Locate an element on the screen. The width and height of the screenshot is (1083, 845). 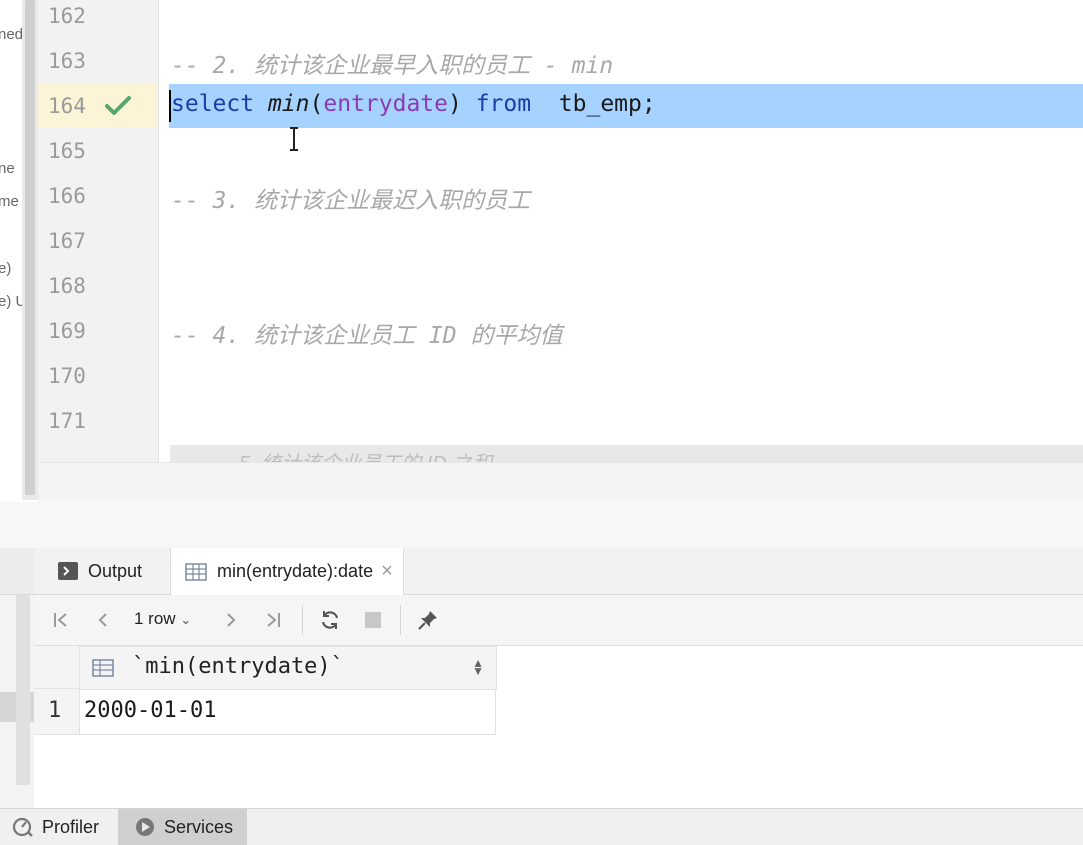
editor-horizontal-scrollbar is located at coordinates (560, 483).